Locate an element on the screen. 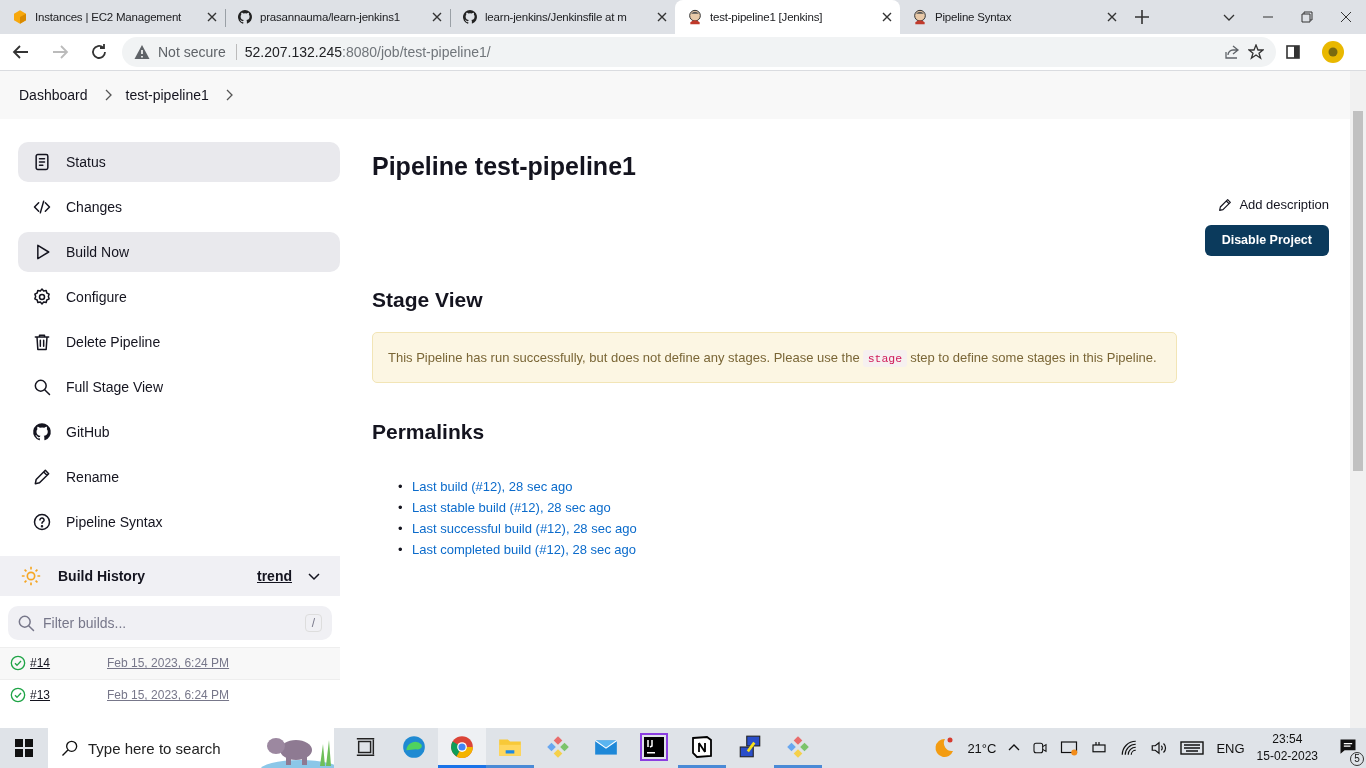 The width and height of the screenshot is (1366, 768). speaker-icon is located at coordinates (1159, 748).